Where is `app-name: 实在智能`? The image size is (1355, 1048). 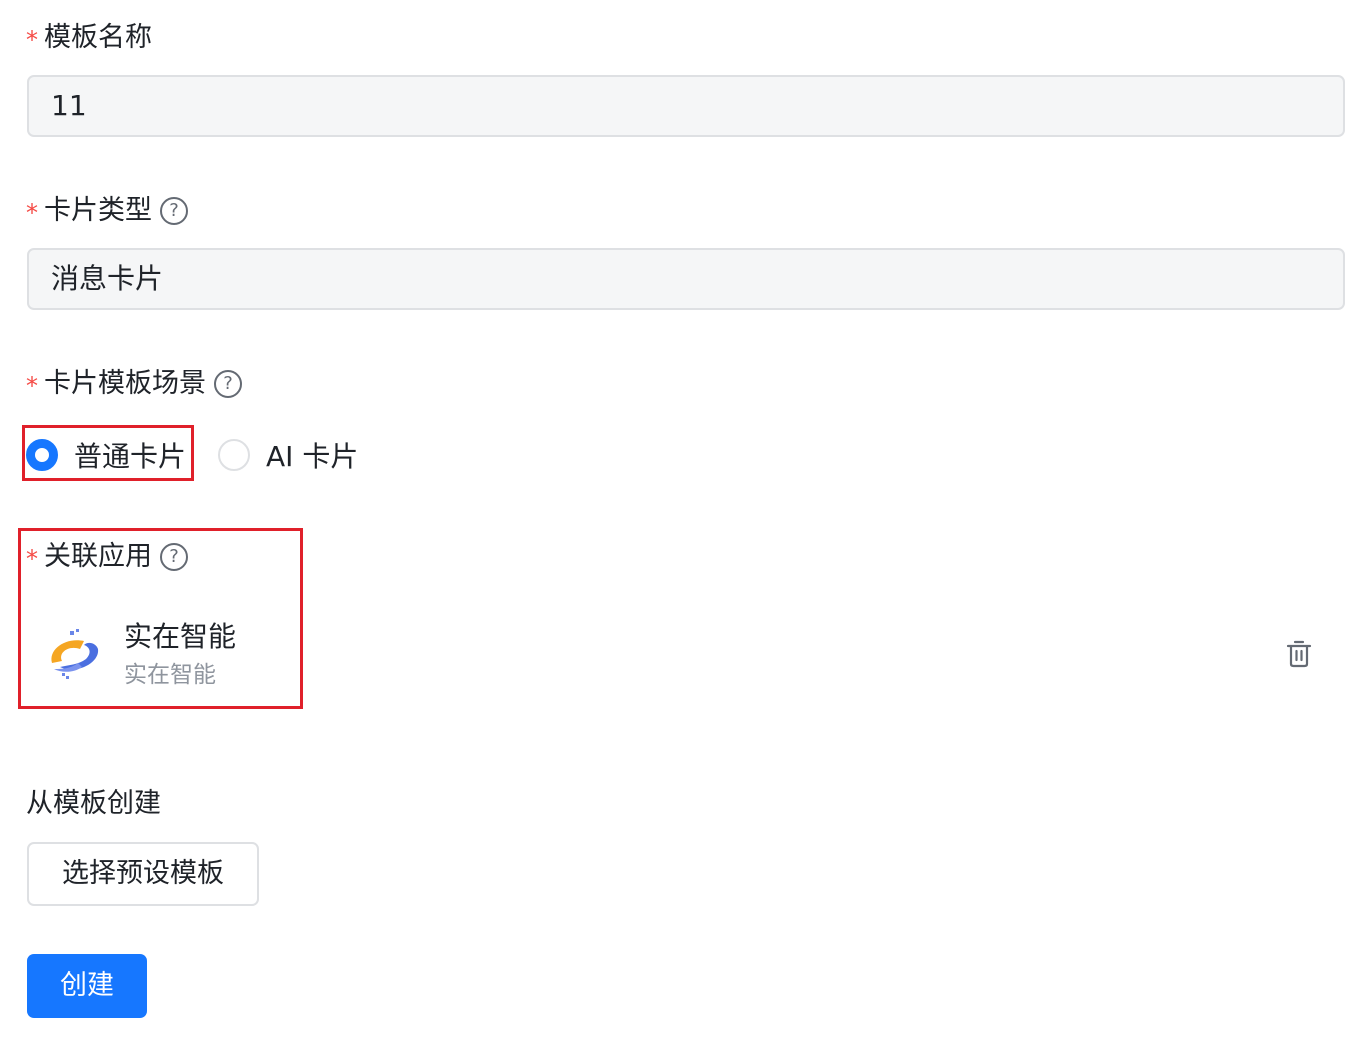 app-name: 实在智能 is located at coordinates (180, 636).